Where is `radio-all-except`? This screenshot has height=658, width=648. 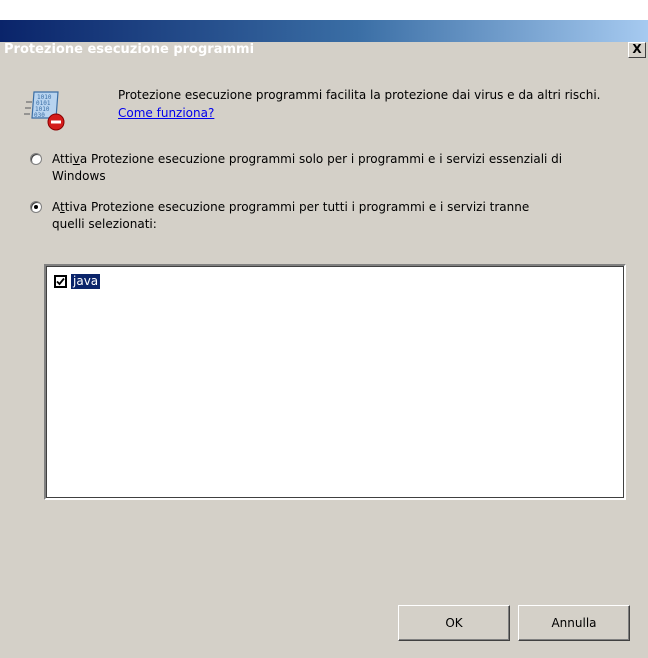 radio-all-except is located at coordinates (36, 207).